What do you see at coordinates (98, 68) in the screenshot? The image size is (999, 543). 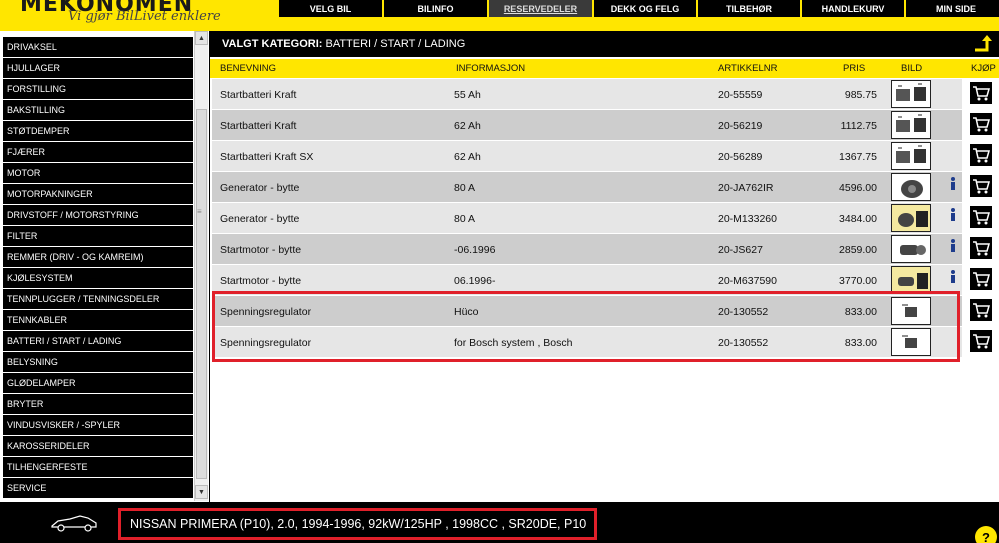 I see `sidebar-item-hjullager: HJULLAGER` at bounding box center [98, 68].